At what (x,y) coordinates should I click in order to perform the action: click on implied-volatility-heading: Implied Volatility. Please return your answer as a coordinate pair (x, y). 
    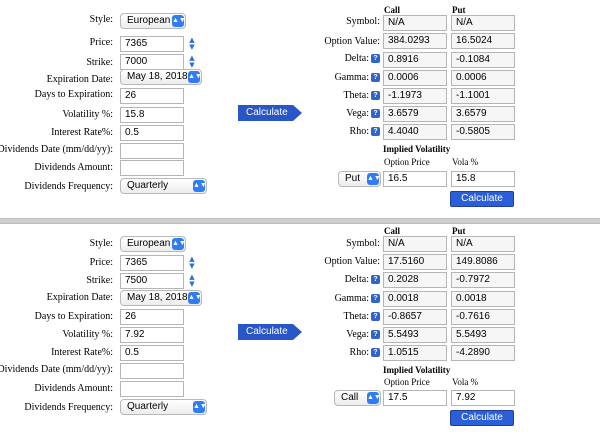
    Looking at the image, I should click on (417, 370).